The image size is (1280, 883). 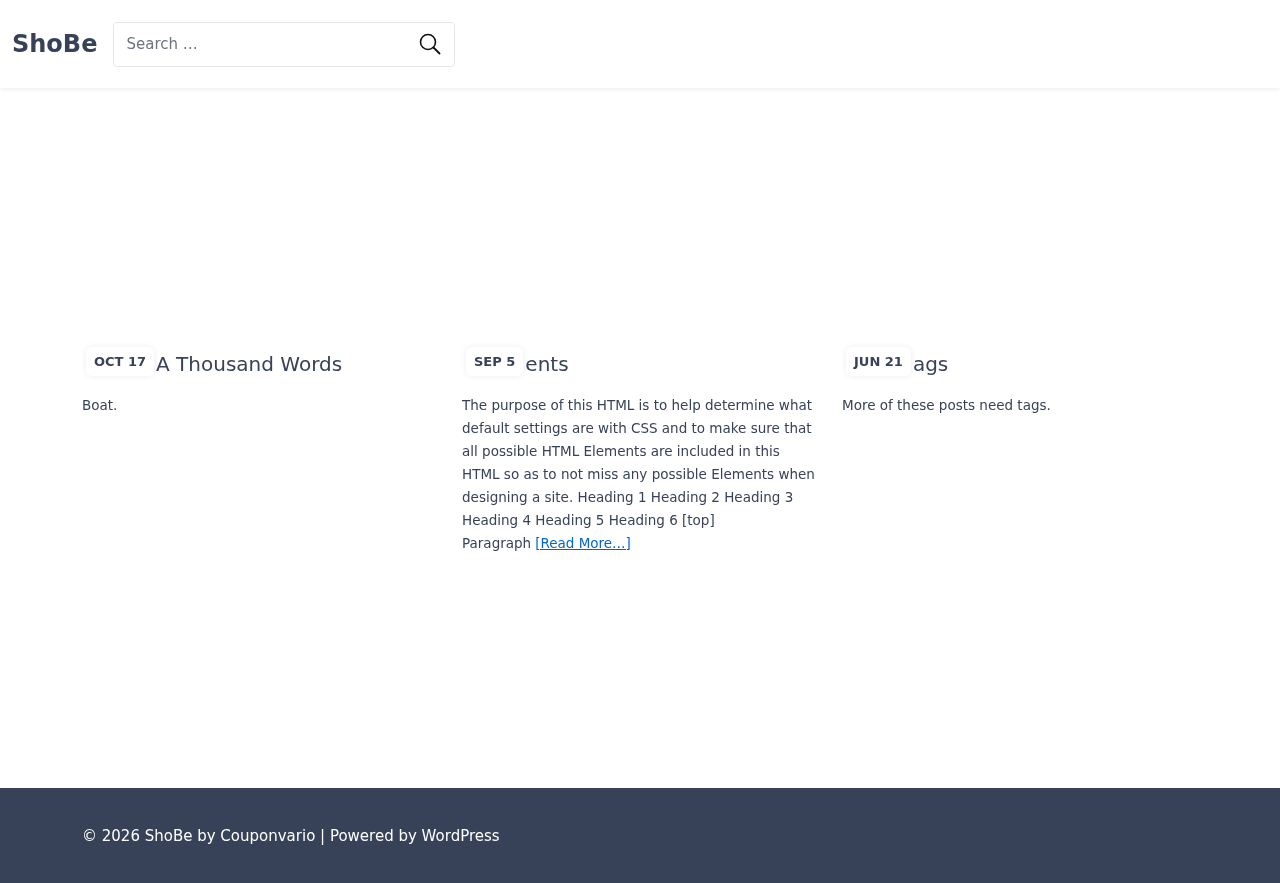 What do you see at coordinates (947, 405) in the screenshot?
I see `post-excerpt: More of these posts need tags.` at bounding box center [947, 405].